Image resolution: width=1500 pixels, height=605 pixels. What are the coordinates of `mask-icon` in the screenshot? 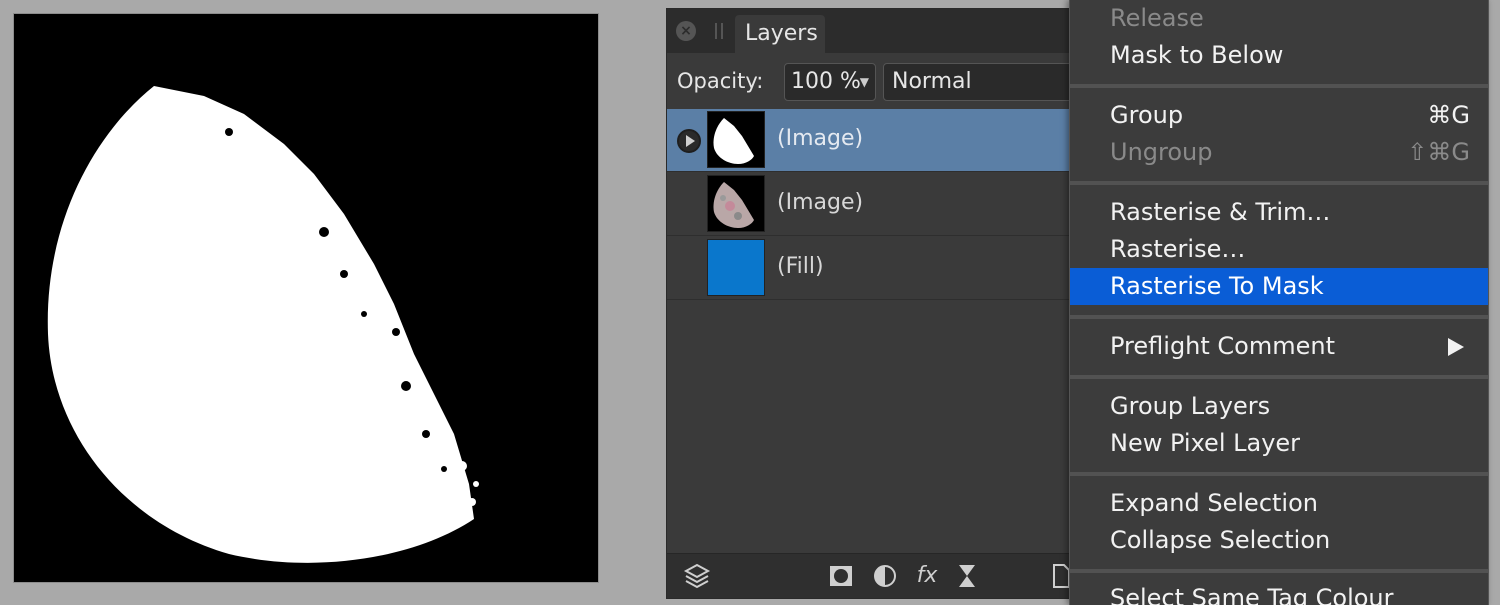 It's located at (841, 576).